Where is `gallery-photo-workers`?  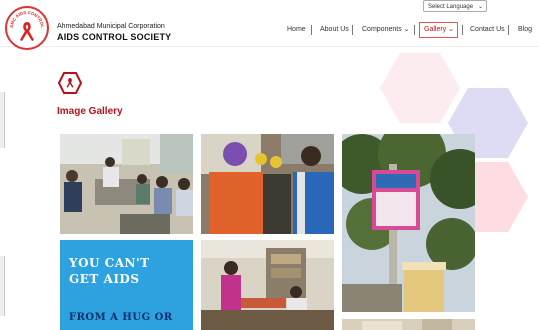 gallery-photo-workers is located at coordinates (267, 184).